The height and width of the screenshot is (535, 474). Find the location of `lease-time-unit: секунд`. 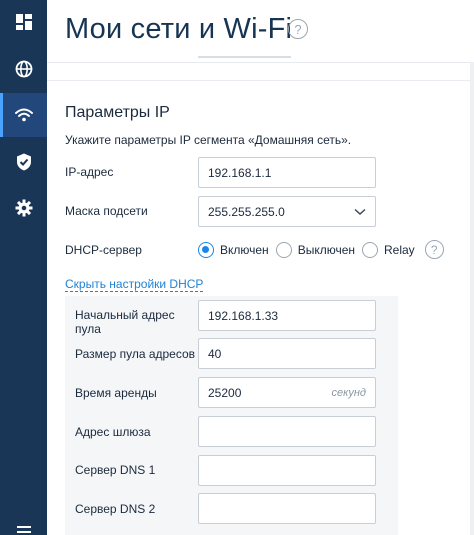

lease-time-unit: секунд is located at coordinates (348, 392).